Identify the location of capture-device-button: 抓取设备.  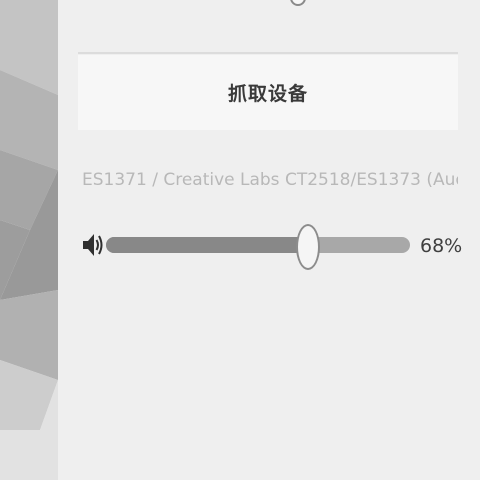
(268, 92).